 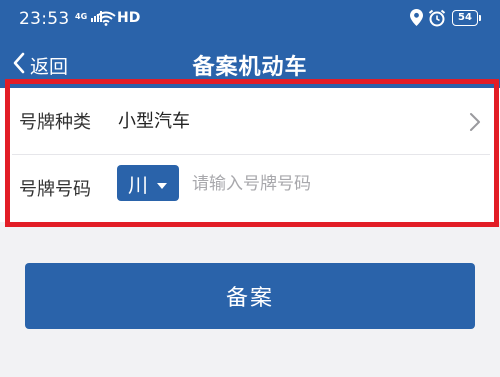 What do you see at coordinates (416, 19) in the screenshot?
I see `location-icon` at bounding box center [416, 19].